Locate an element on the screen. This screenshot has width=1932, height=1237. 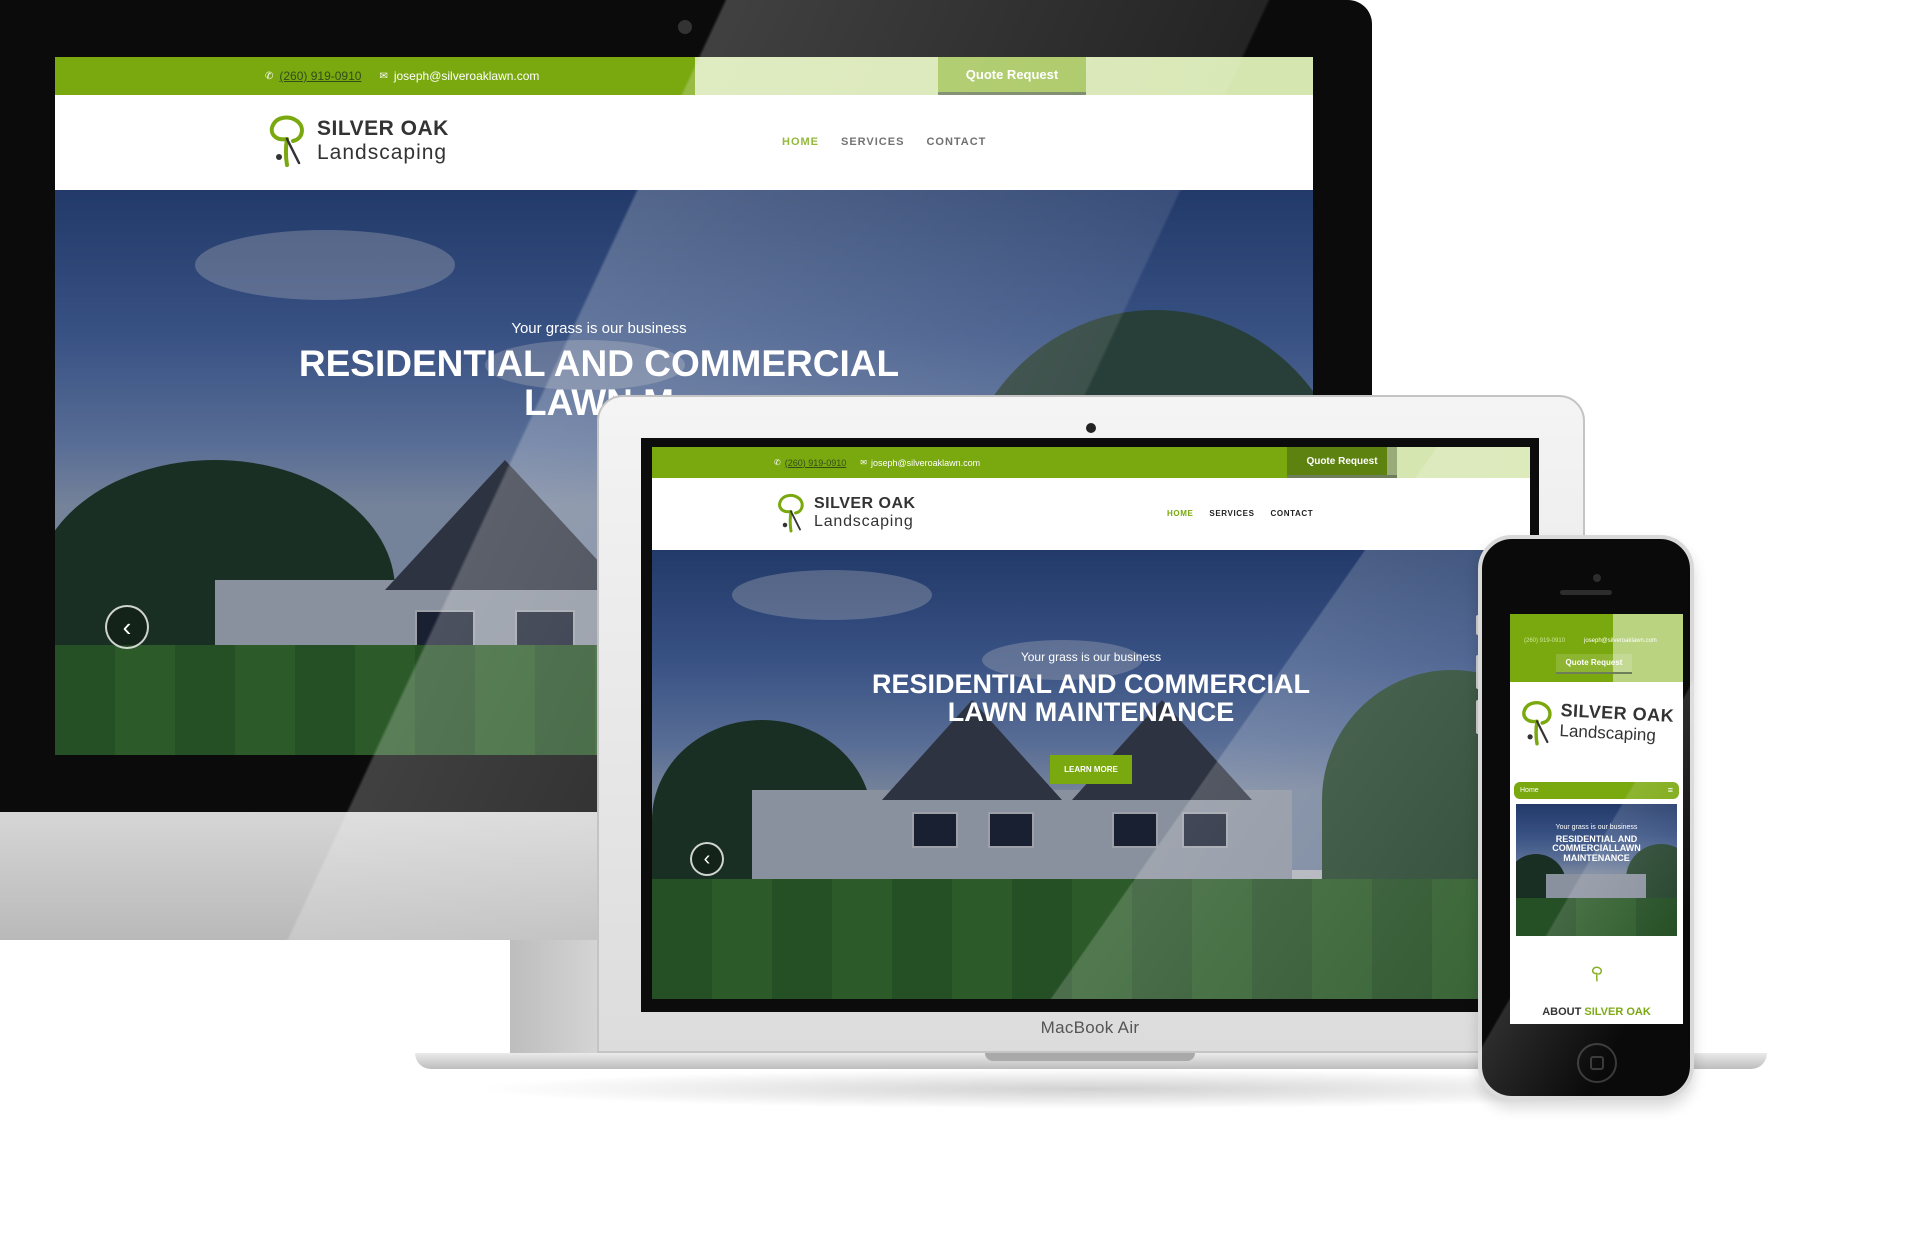
mini-logo is located at coordinates (1596, 974).